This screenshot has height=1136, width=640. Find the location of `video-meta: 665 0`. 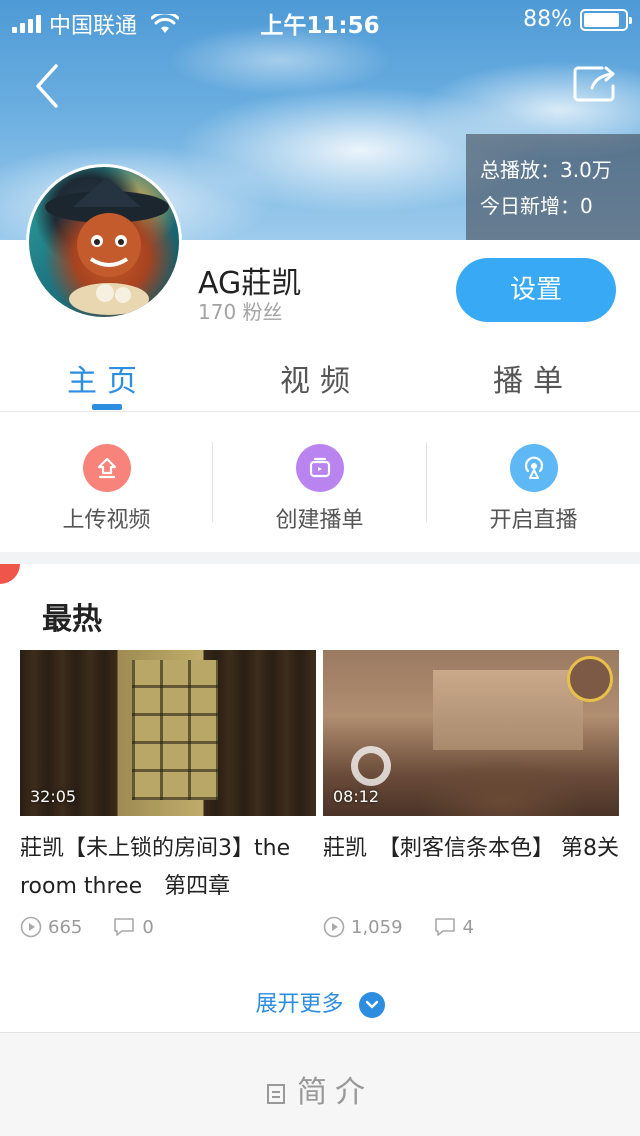

video-meta: 665 0 is located at coordinates (168, 927).